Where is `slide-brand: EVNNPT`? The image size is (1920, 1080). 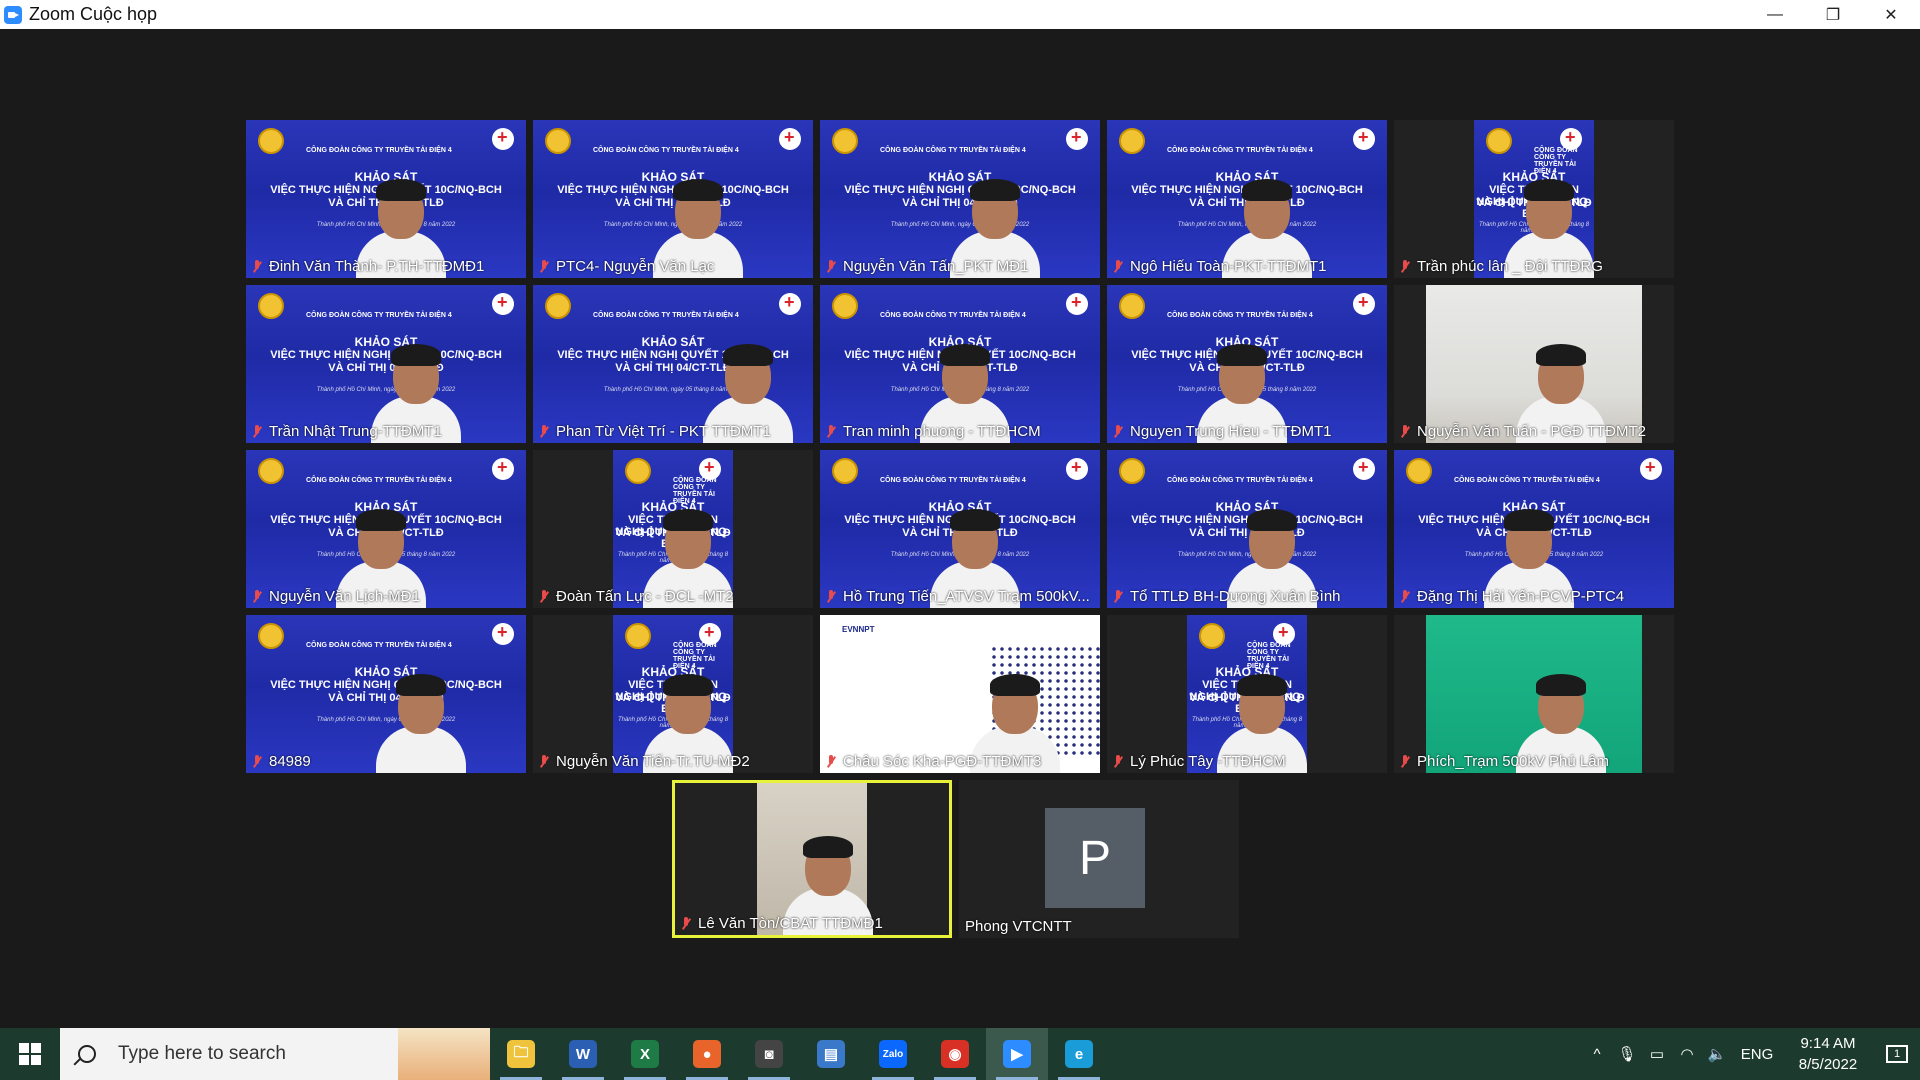 slide-brand: EVNNPT is located at coordinates (858, 629).